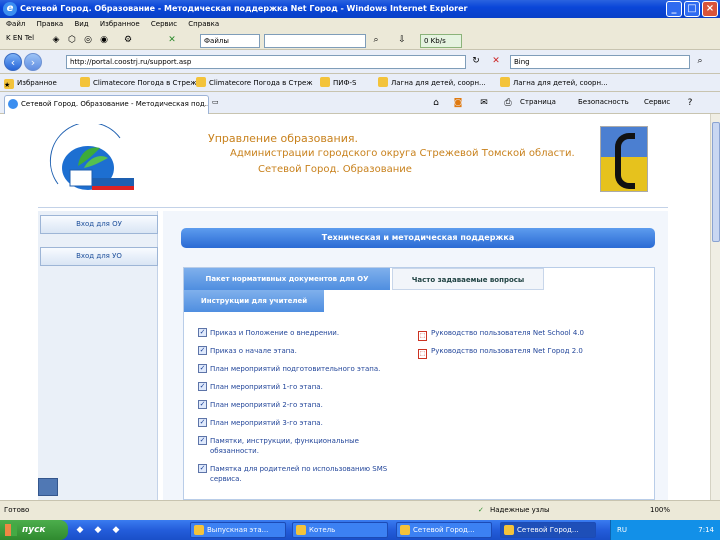 The image size is (720, 540). I want to click on pdf-icon: ⬚, so click(422, 336).